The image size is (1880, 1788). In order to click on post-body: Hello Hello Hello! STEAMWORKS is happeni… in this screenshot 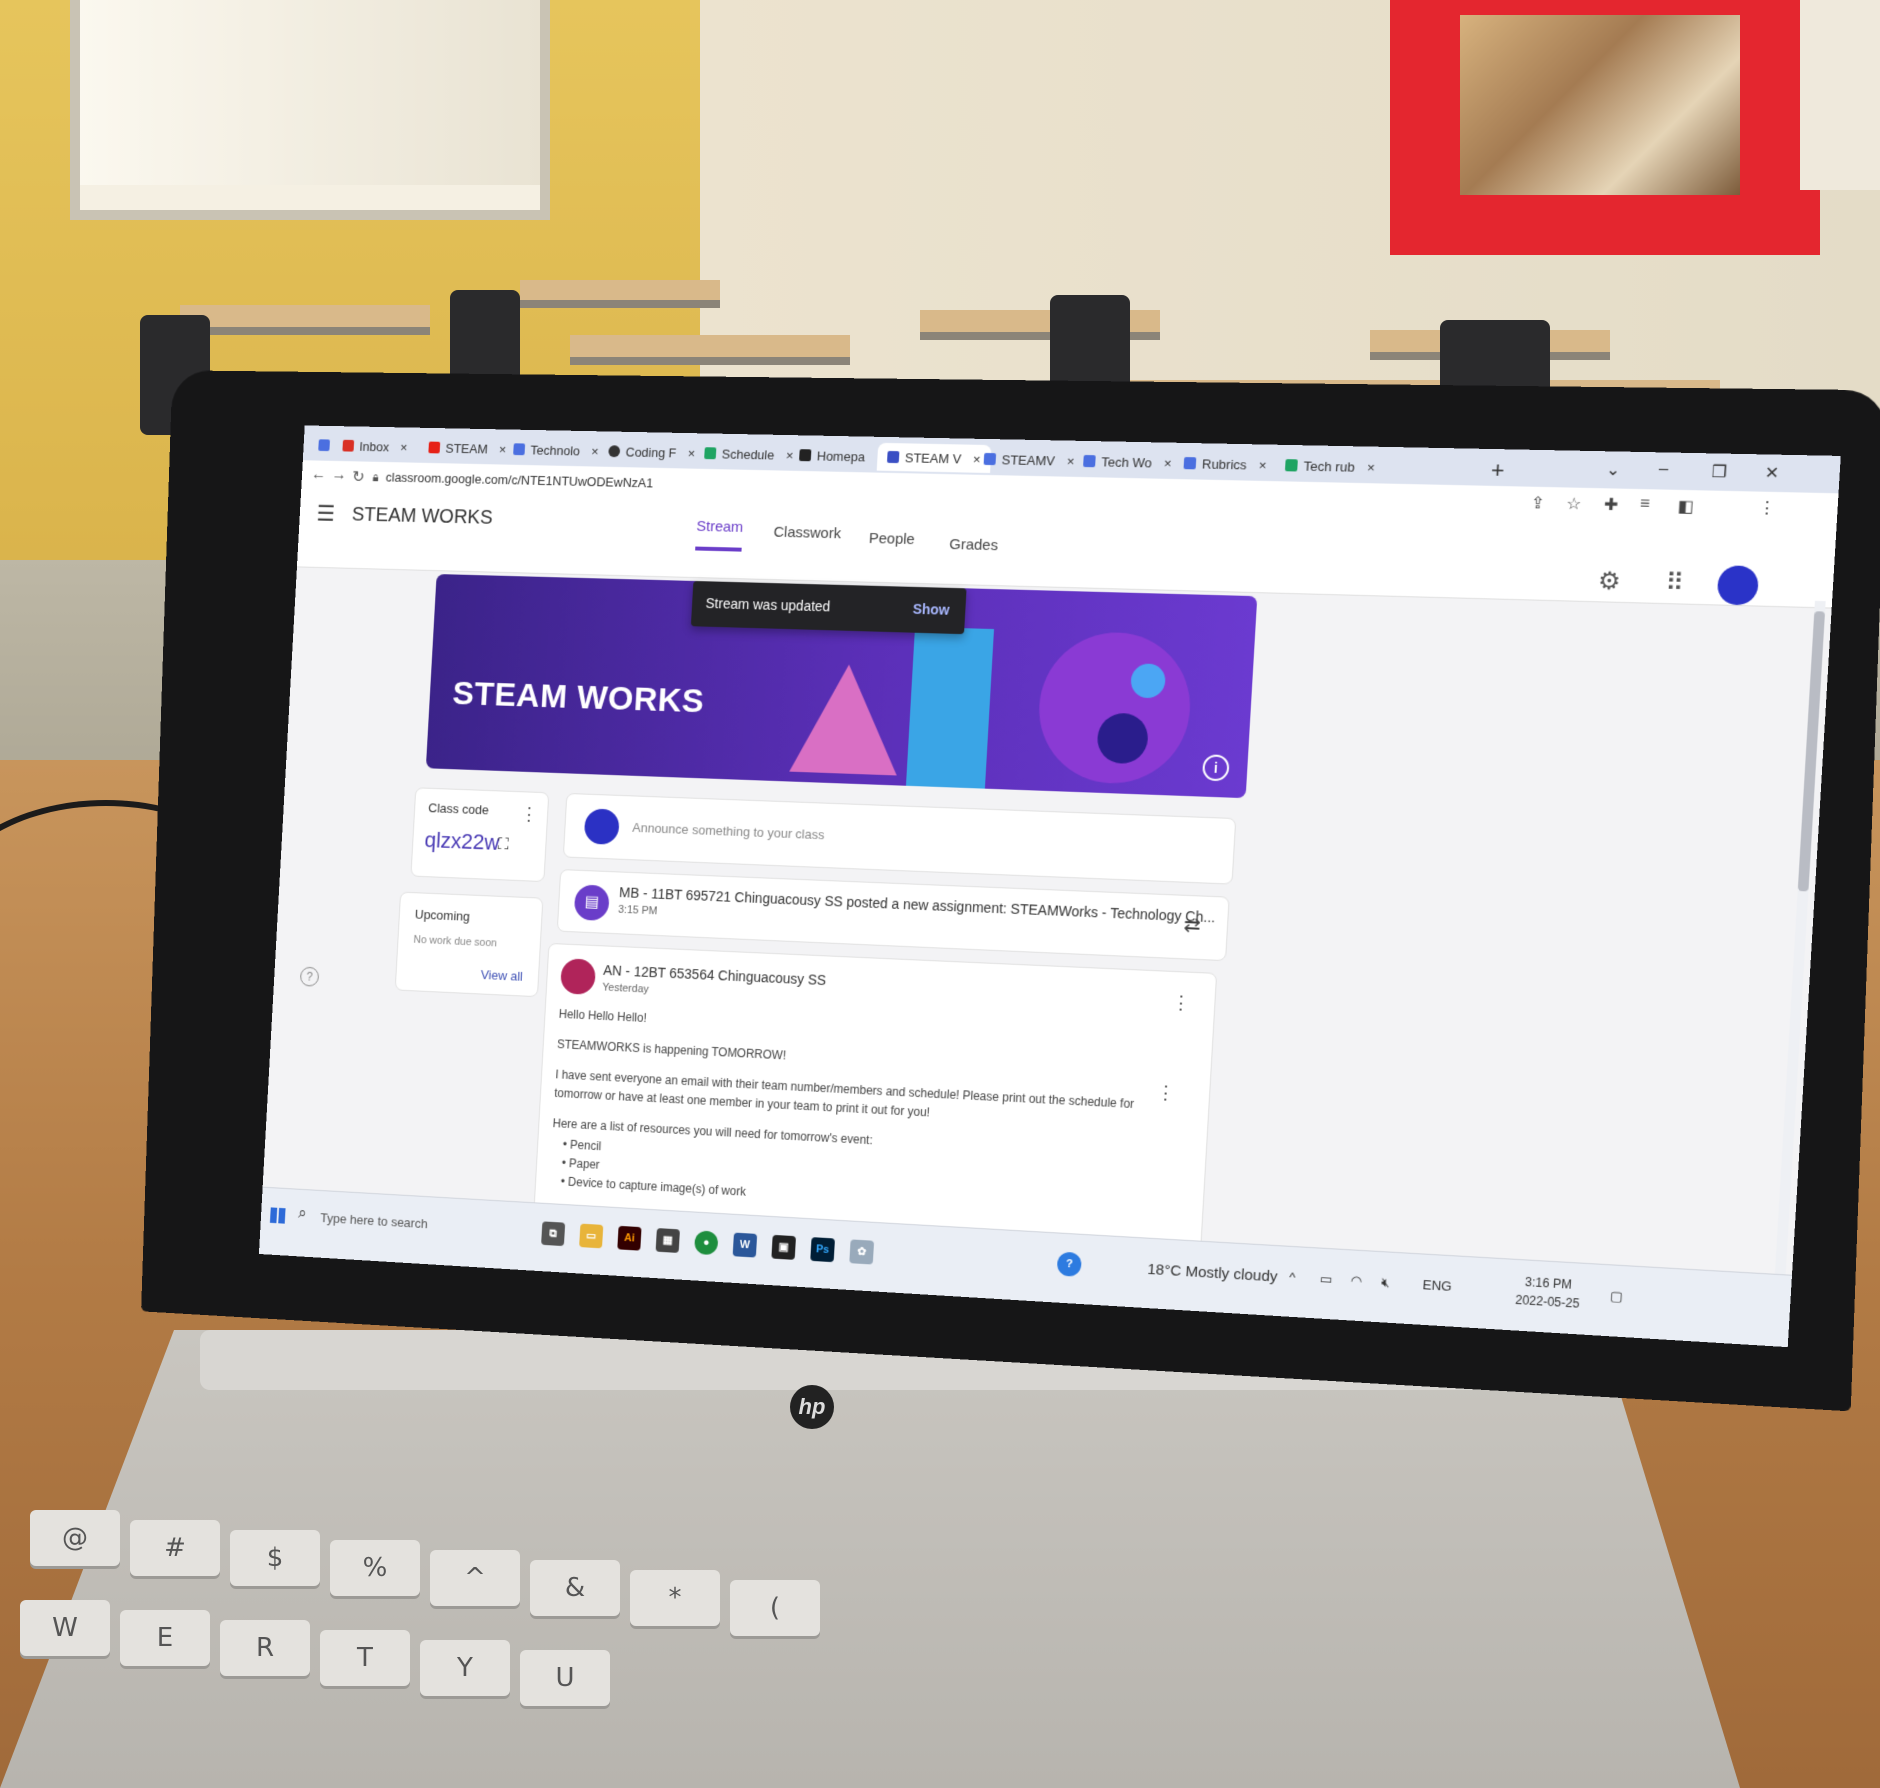, I will do `click(867, 1115)`.